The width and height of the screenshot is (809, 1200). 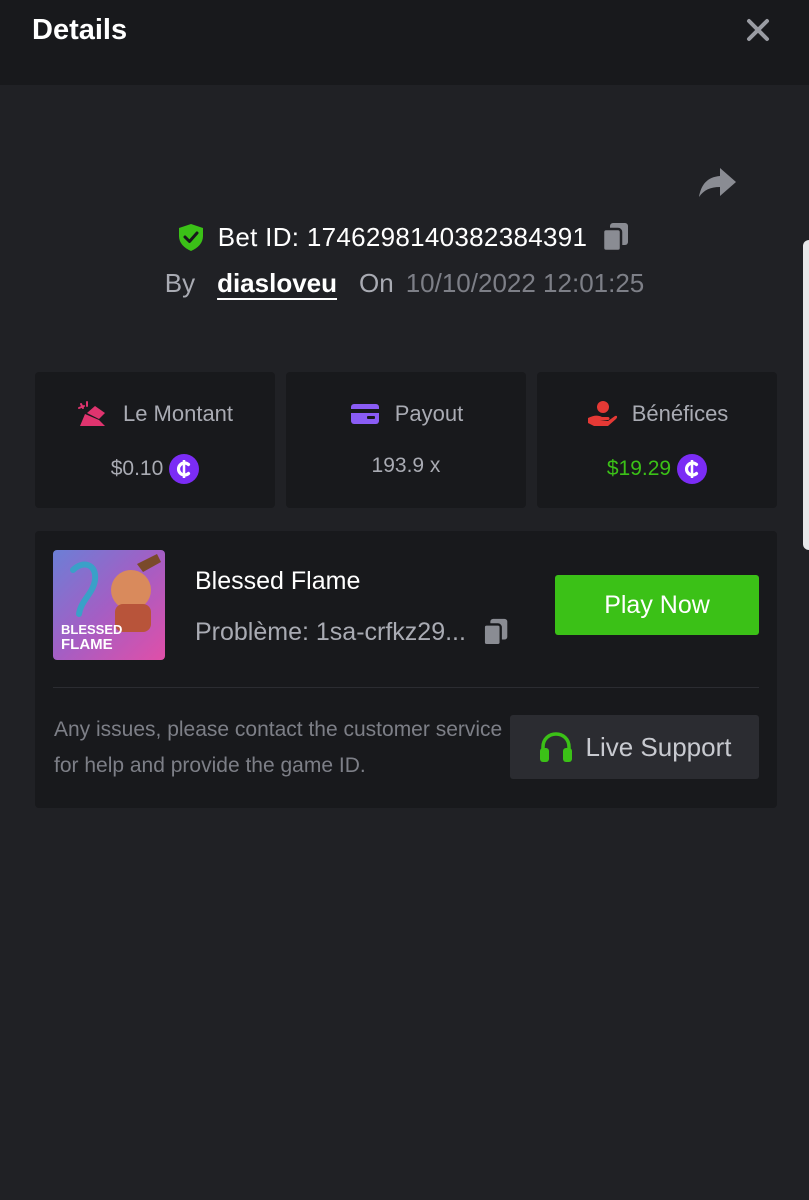 I want to click on live-support-button: Live Support, so click(x=634, y=747).